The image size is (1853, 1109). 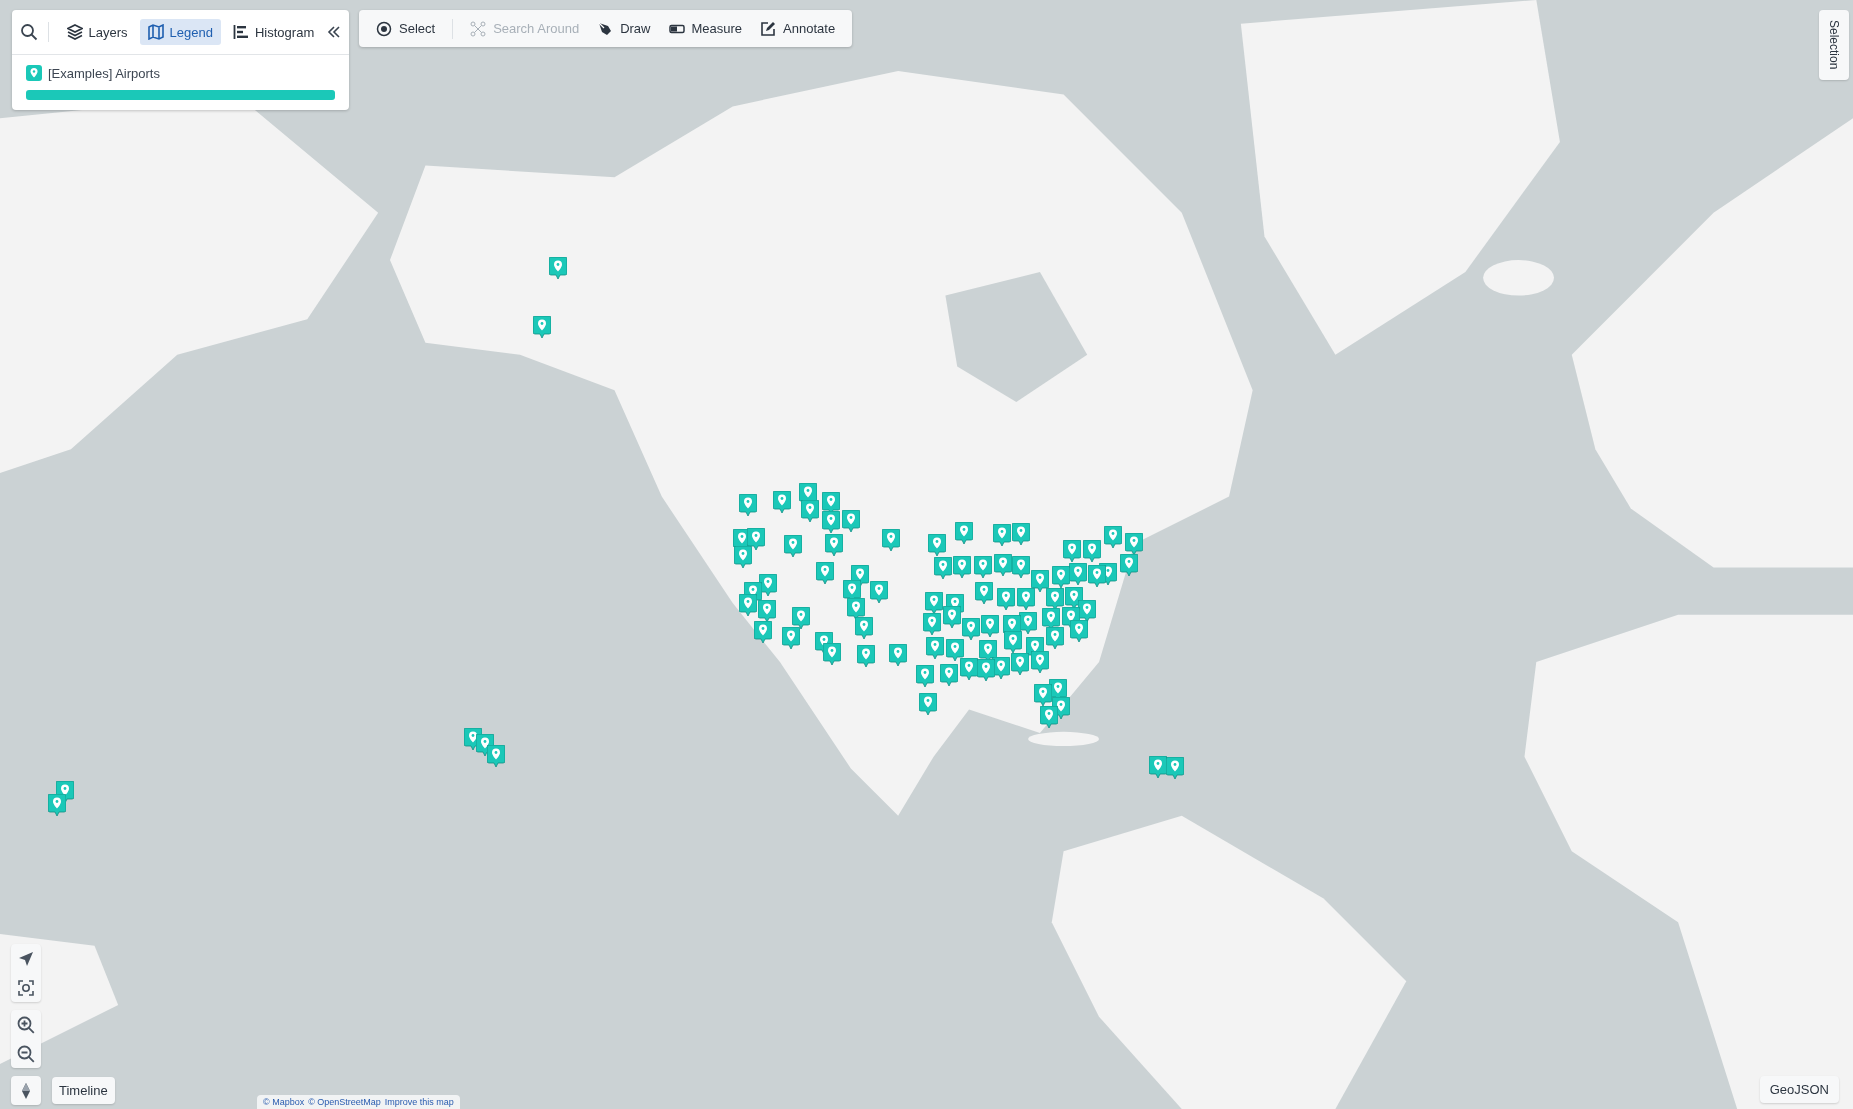 I want to click on panel-tab: Legend, so click(x=180, y=32).